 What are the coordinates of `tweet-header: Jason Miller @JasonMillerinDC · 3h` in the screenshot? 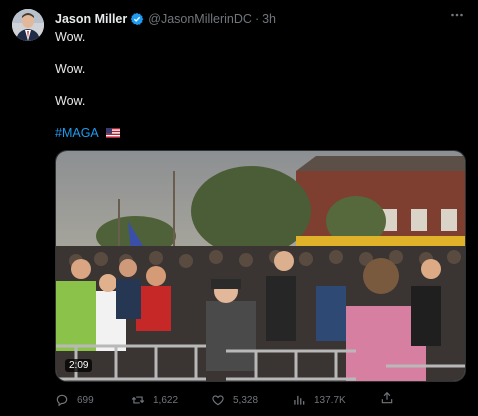 It's located at (260, 19).